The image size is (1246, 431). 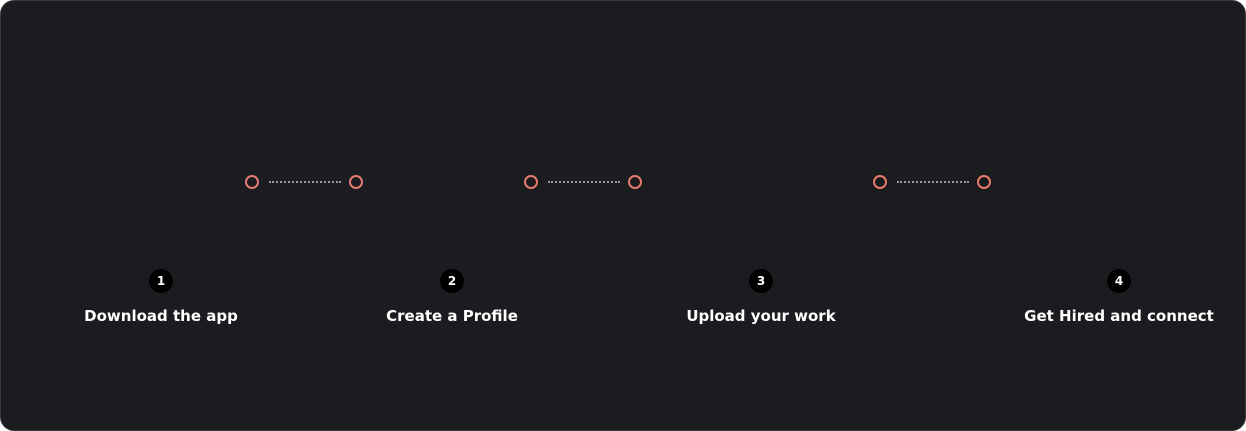 What do you see at coordinates (452, 297) in the screenshot?
I see `step-2: 2 Create a Profile` at bounding box center [452, 297].